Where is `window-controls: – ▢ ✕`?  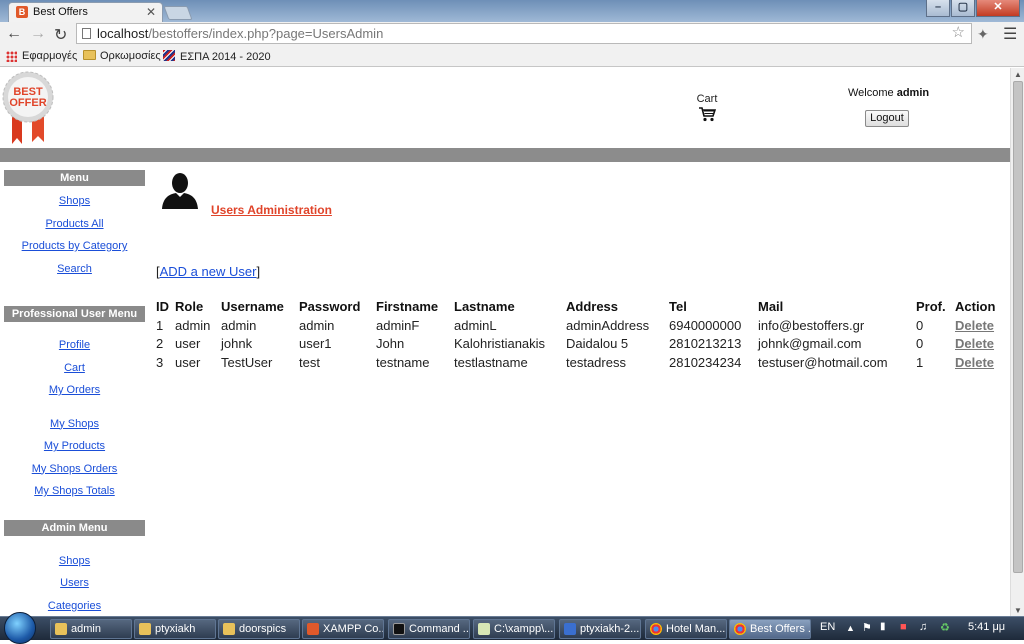 window-controls: – ▢ ✕ is located at coordinates (973, 9).